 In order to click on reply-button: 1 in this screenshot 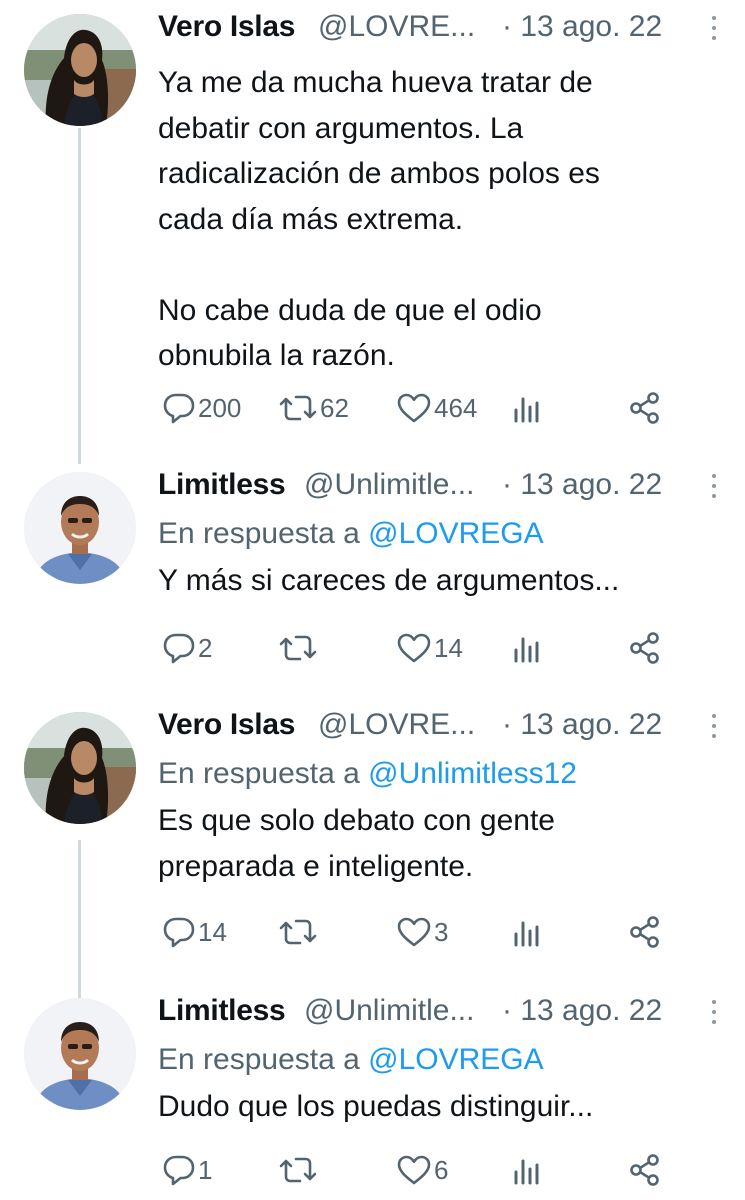, I will do `click(187, 1170)`.